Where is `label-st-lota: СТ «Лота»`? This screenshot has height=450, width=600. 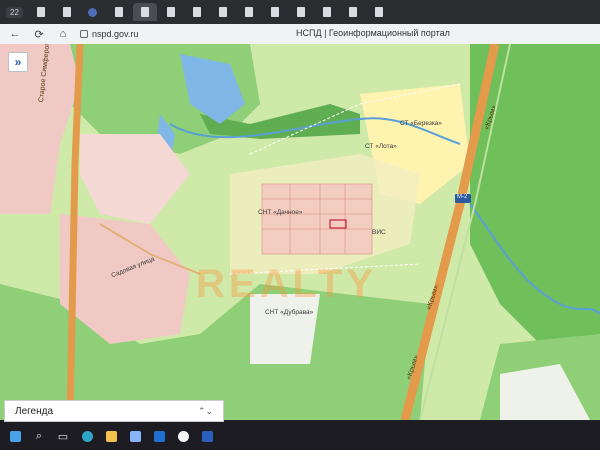 label-st-lota: СТ «Лота» is located at coordinates (381, 146).